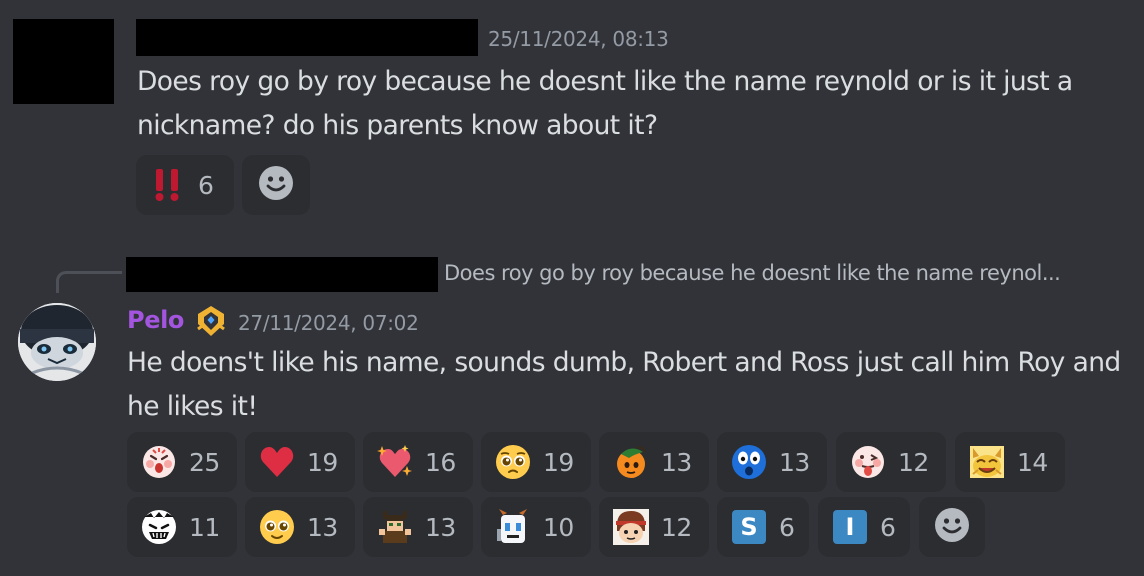 The image size is (1144, 576). Describe the element at coordinates (168, 185) in the screenshot. I see `double-exclamation-icon` at that location.